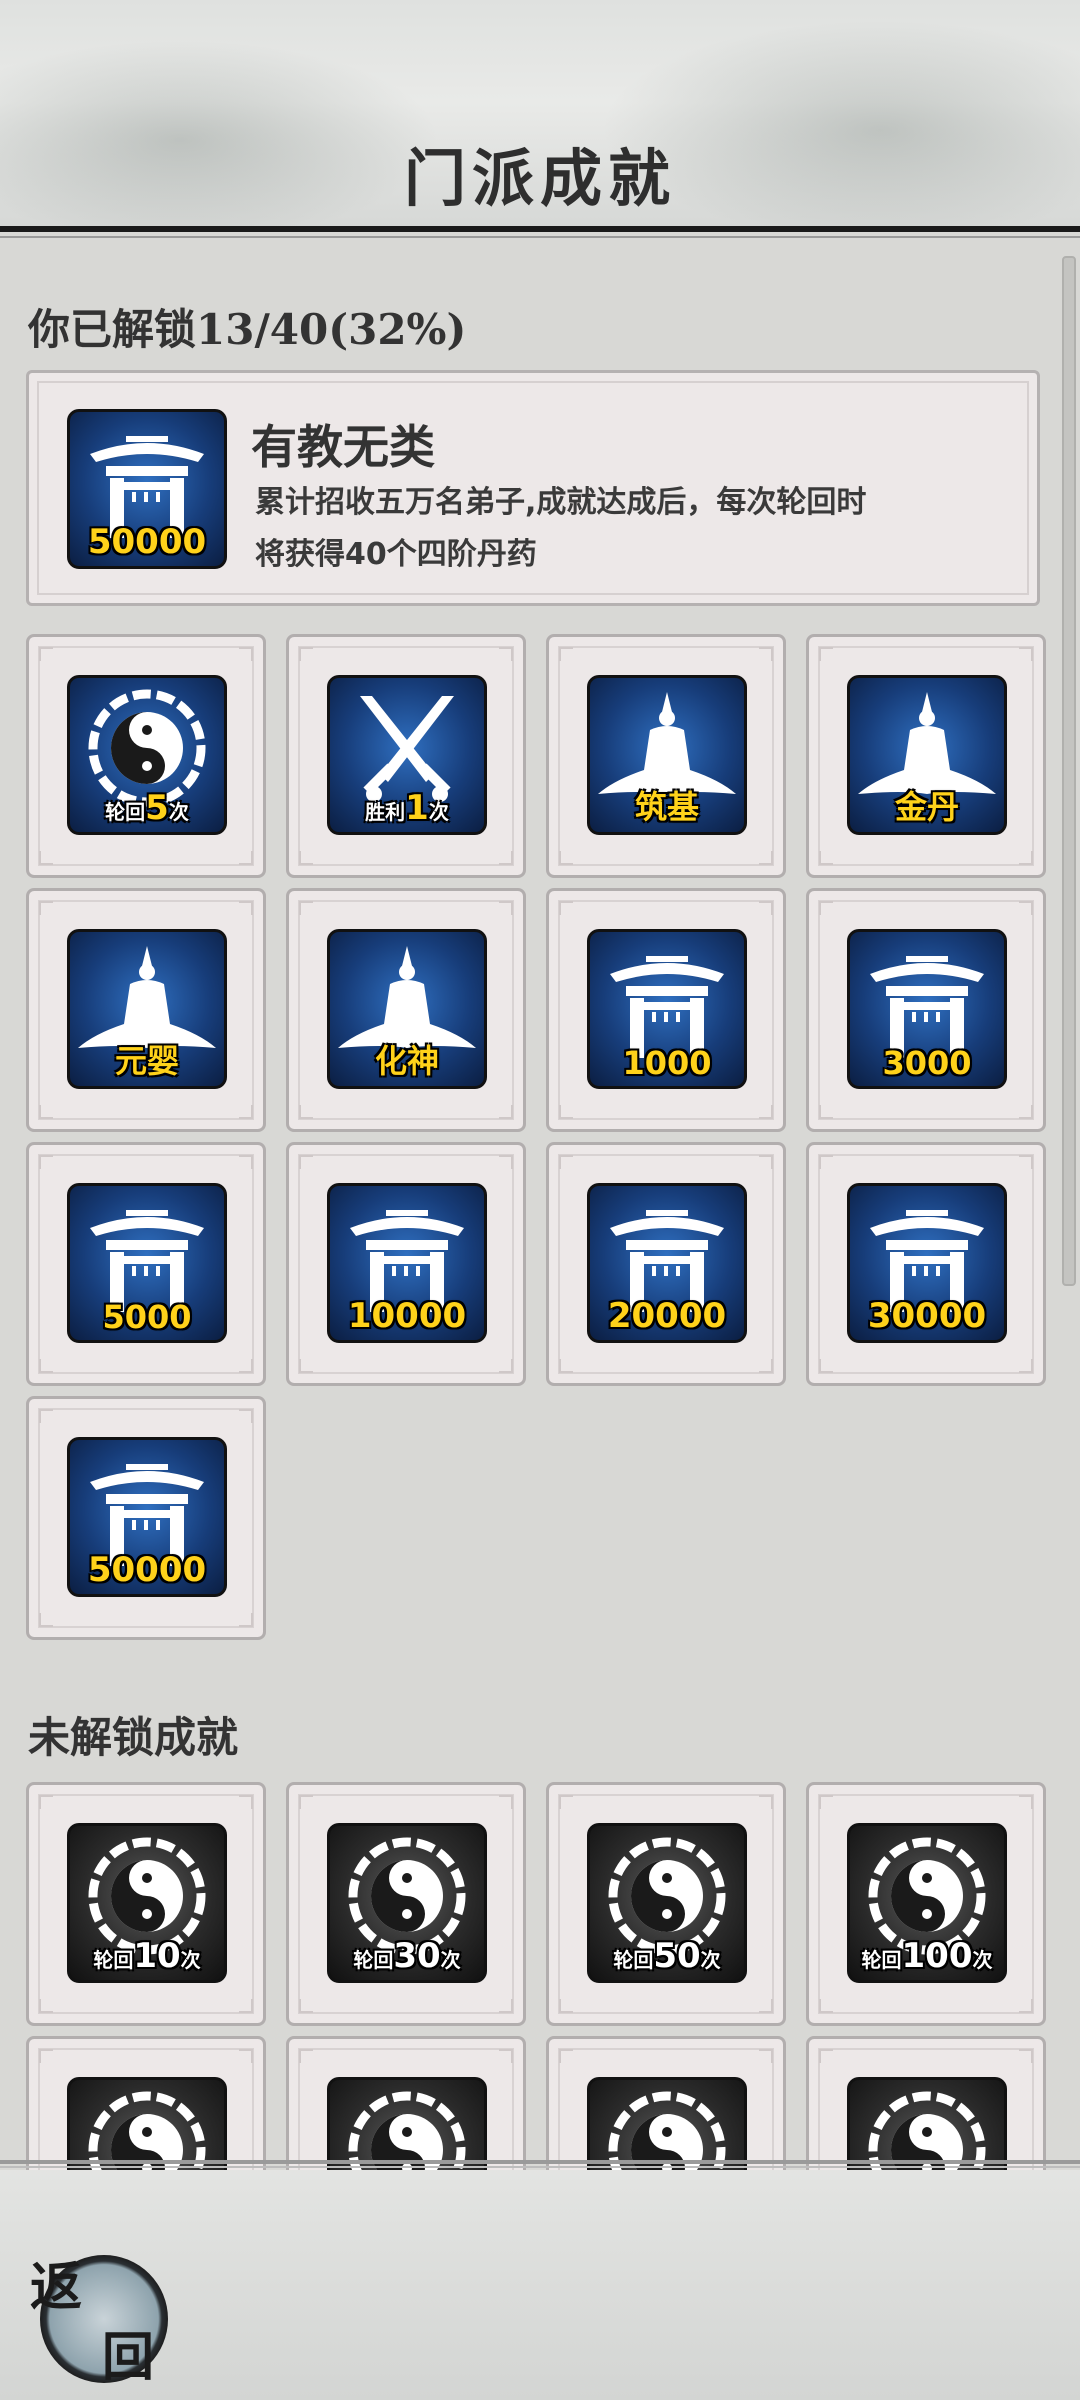 Image resolution: width=1080 pixels, height=2400 pixels. I want to click on cultivator-icon: 金丹, so click(927, 755).